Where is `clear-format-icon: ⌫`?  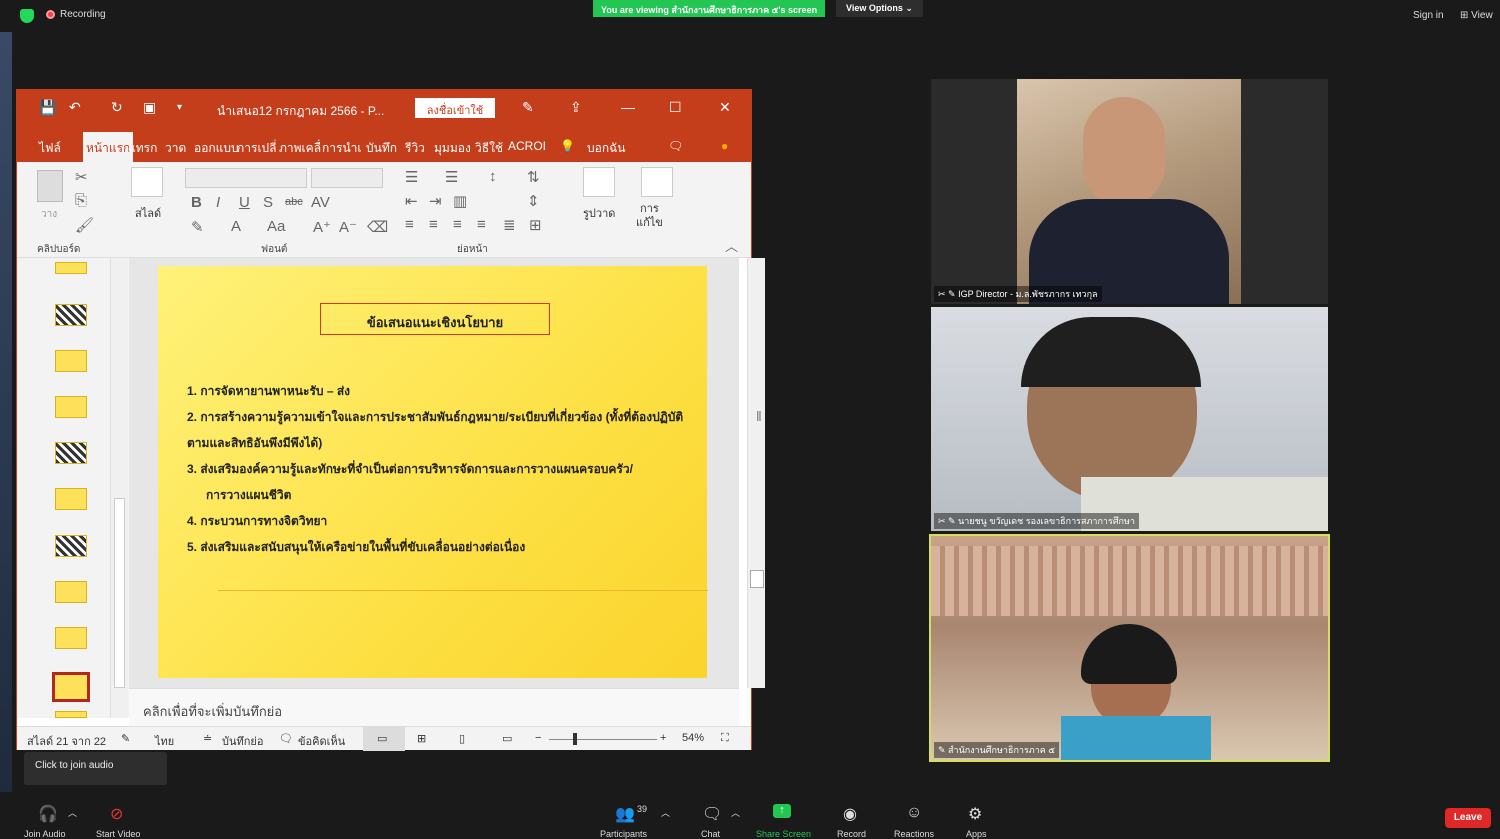 clear-format-icon: ⌫ is located at coordinates (377, 227).